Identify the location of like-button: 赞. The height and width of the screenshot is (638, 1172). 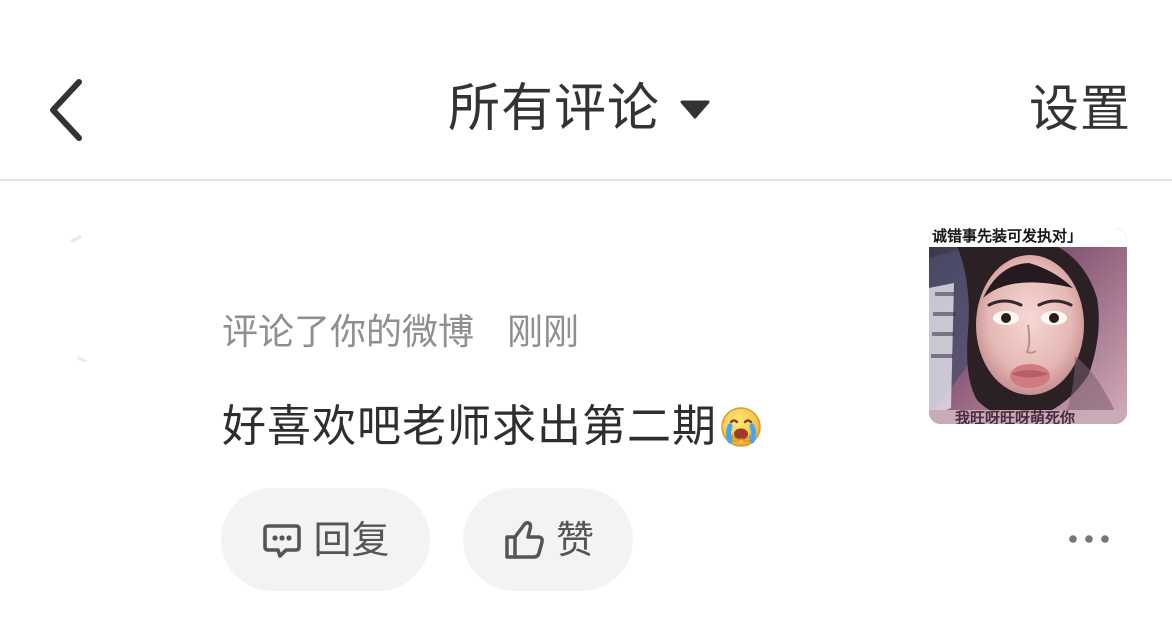
(548, 539).